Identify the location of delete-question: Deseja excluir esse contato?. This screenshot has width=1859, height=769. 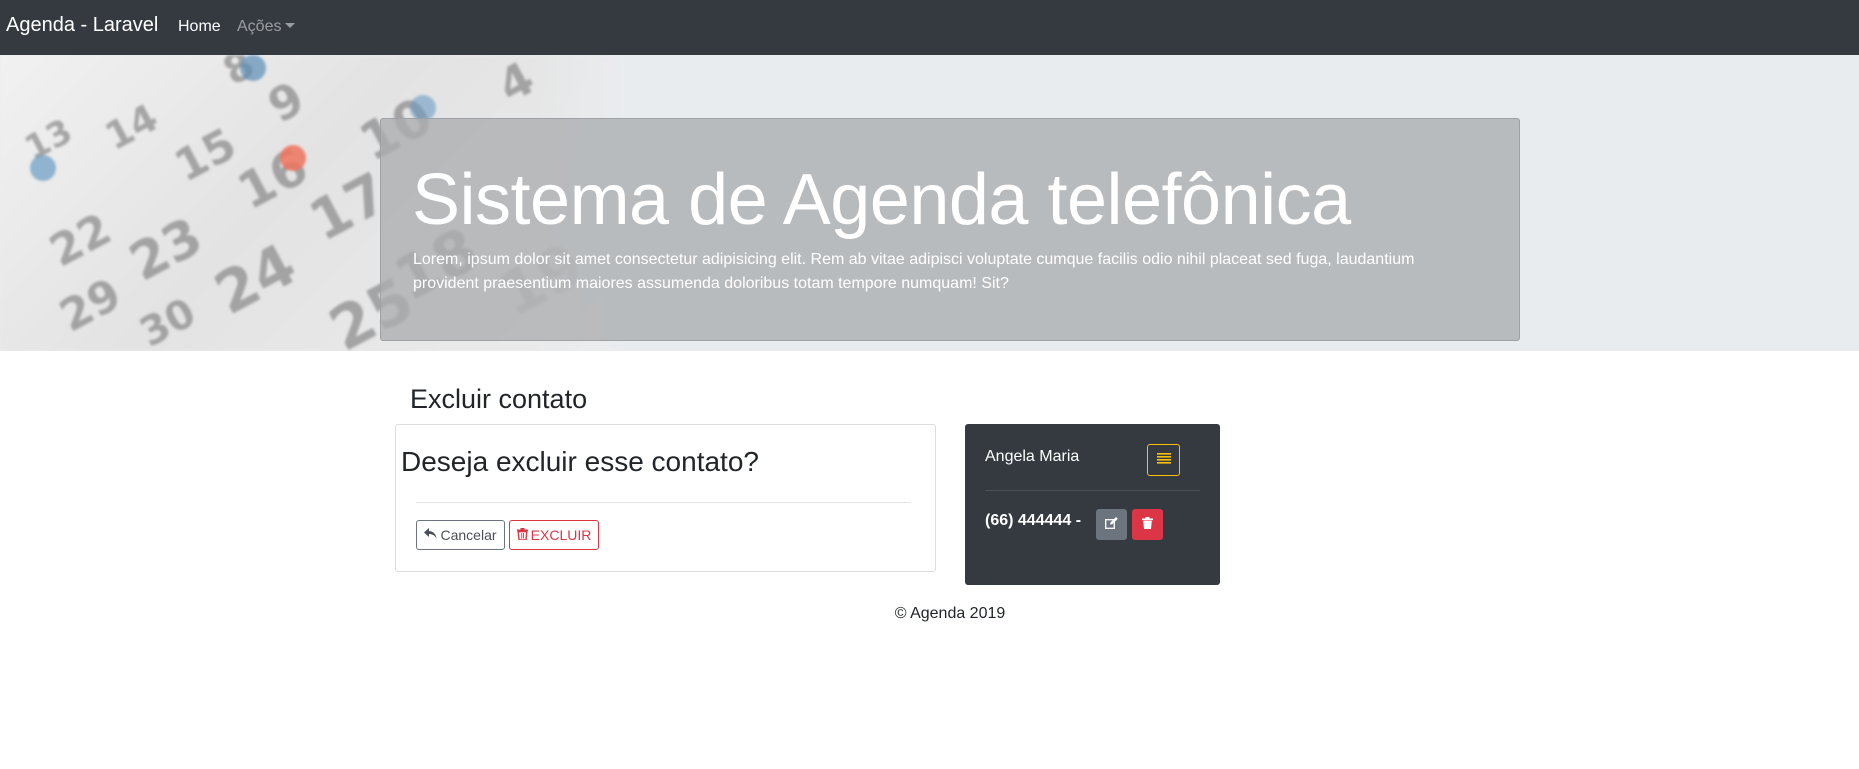
(580, 461).